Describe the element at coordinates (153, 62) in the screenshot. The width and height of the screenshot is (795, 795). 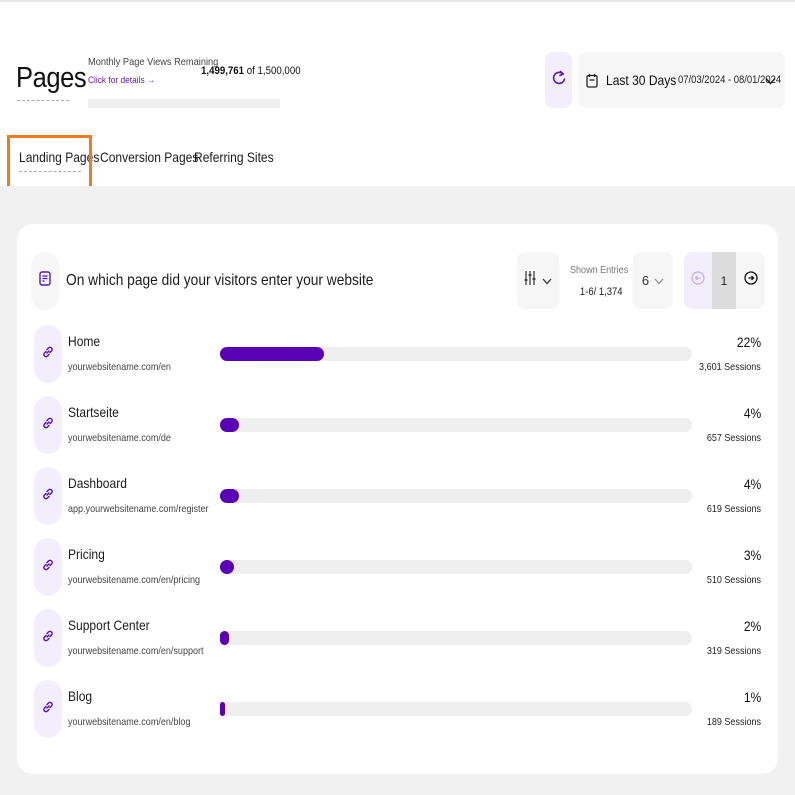
I see `page-views-label: Monthly Page Views Remaining` at that location.